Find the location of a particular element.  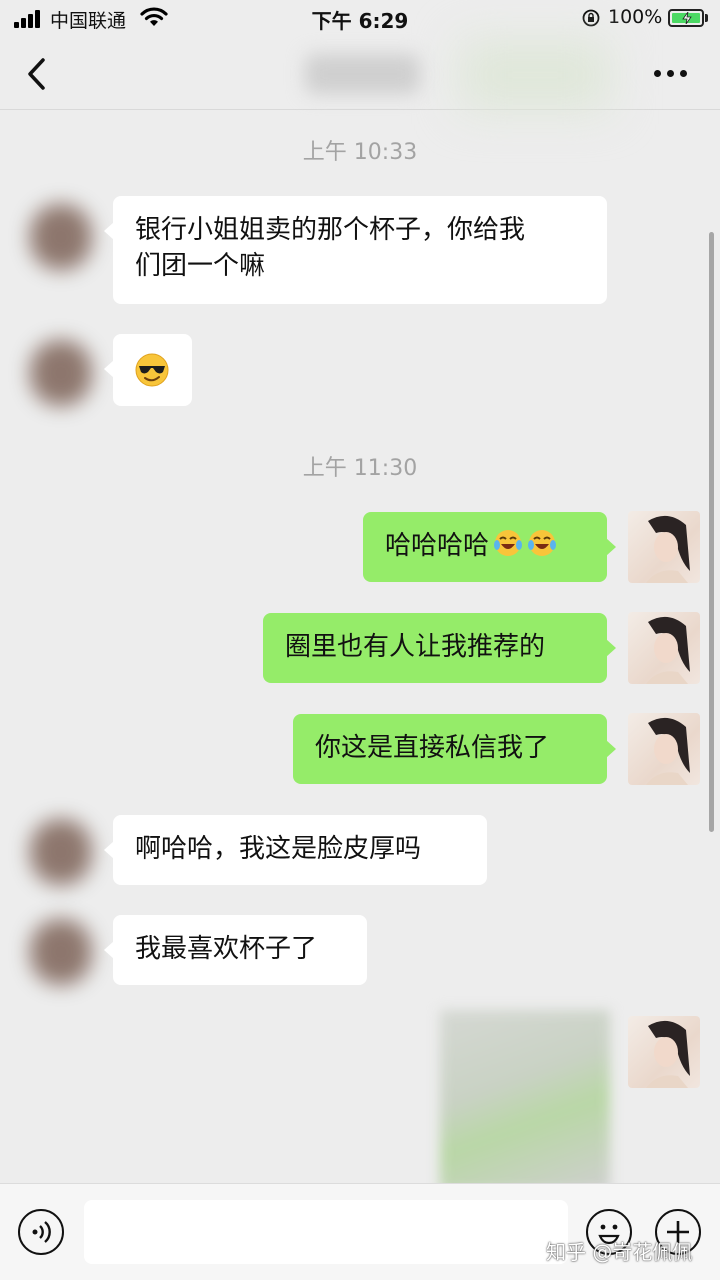

timestamp: 上午 11:30 is located at coordinates (360, 468).